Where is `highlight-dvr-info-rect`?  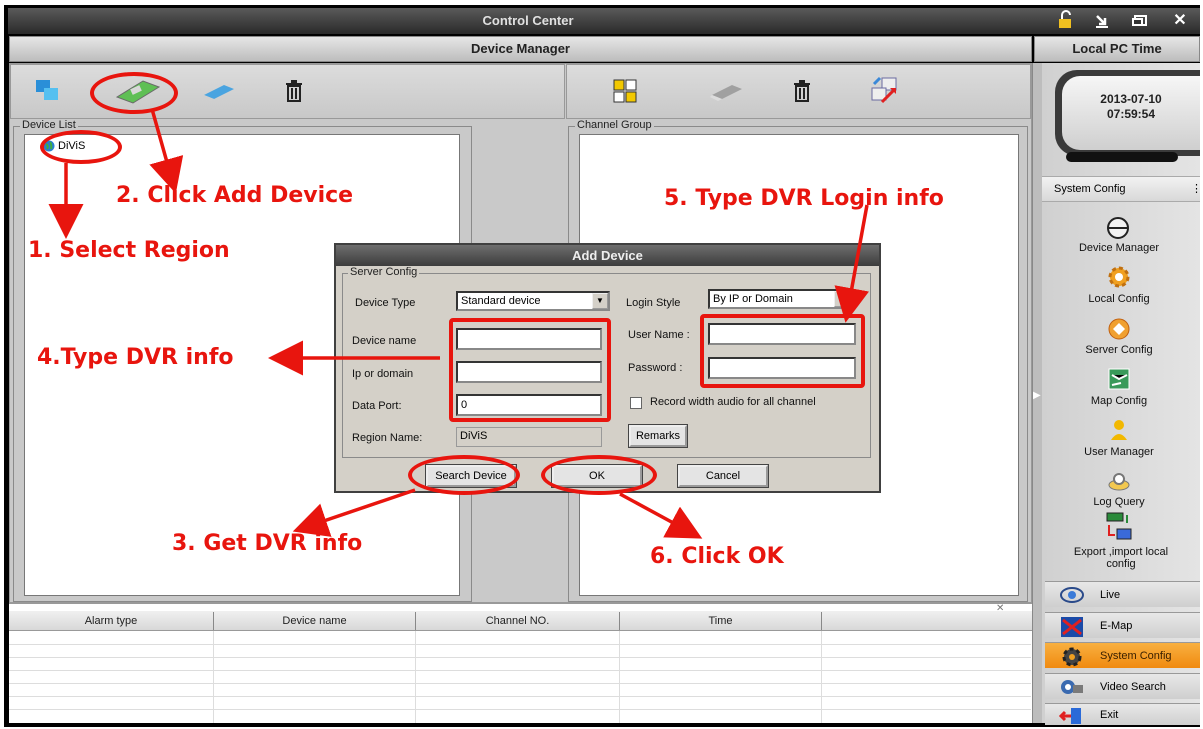 highlight-dvr-info-rect is located at coordinates (530, 370).